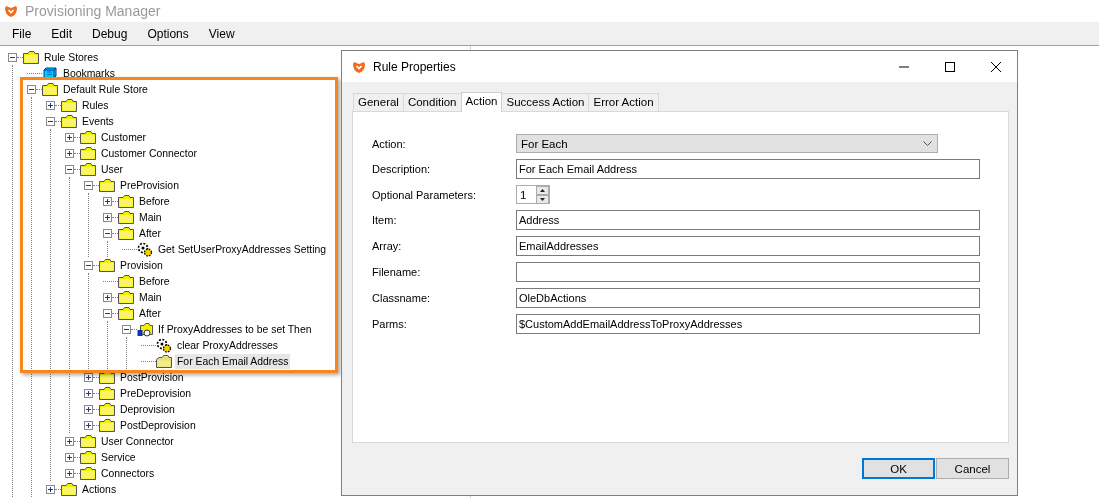 The width and height of the screenshot is (1099, 498). What do you see at coordinates (105, 89) in the screenshot?
I see `tree-item: Default Rule Store` at bounding box center [105, 89].